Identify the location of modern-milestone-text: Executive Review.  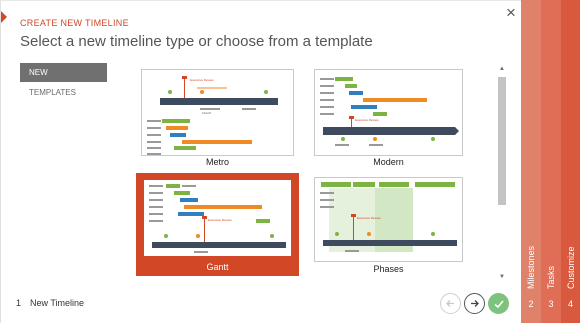
(367, 120).